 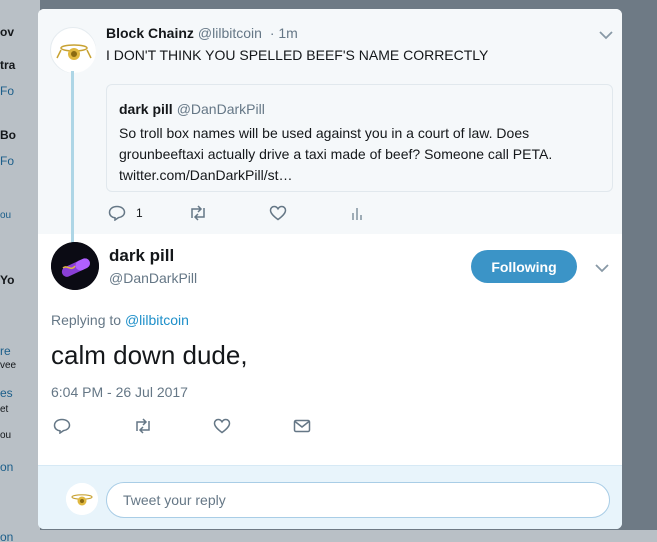 I want to click on replying-to: Replying to @lilbitcoin, so click(x=120, y=320).